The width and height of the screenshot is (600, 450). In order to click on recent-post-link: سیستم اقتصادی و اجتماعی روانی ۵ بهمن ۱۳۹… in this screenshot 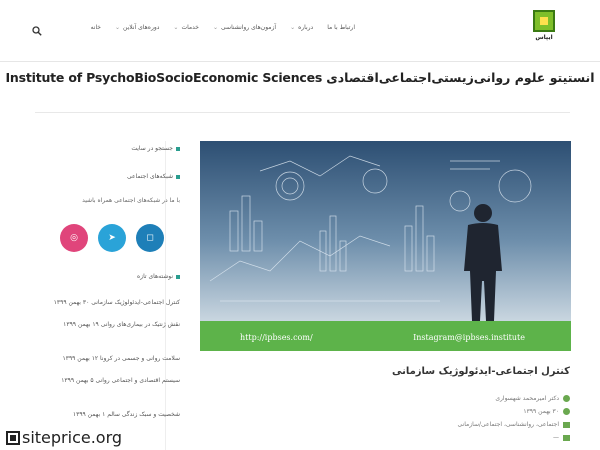, I will do `click(120, 380)`.